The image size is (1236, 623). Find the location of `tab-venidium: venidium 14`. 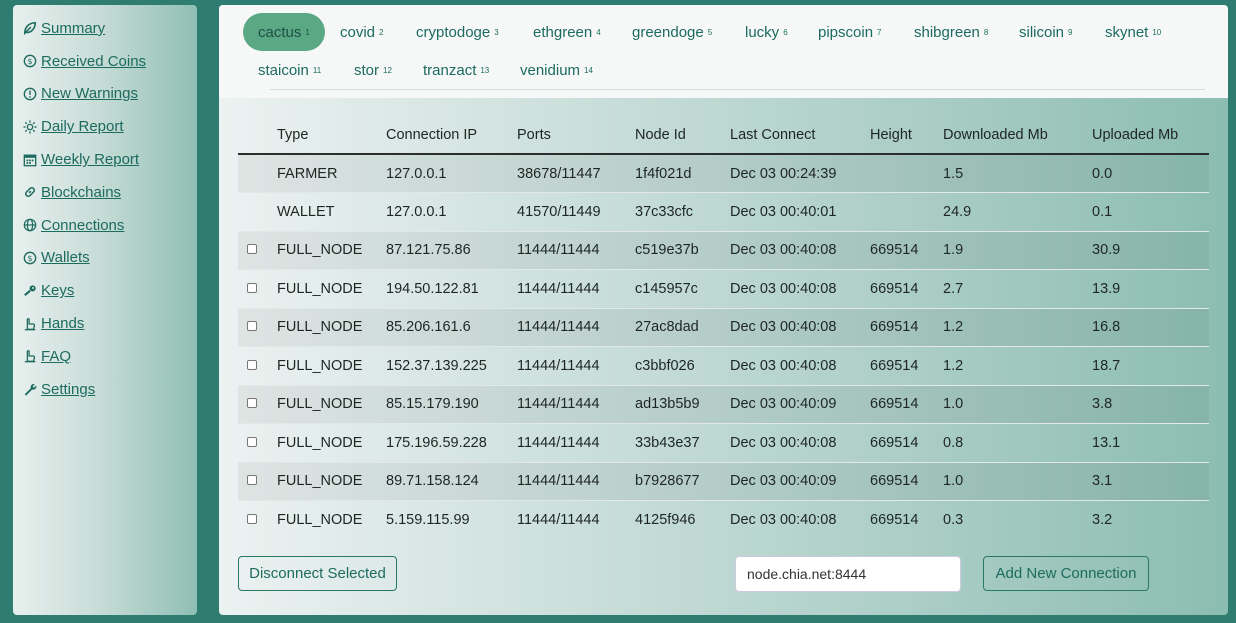

tab-venidium: venidium 14 is located at coordinates (556, 70).